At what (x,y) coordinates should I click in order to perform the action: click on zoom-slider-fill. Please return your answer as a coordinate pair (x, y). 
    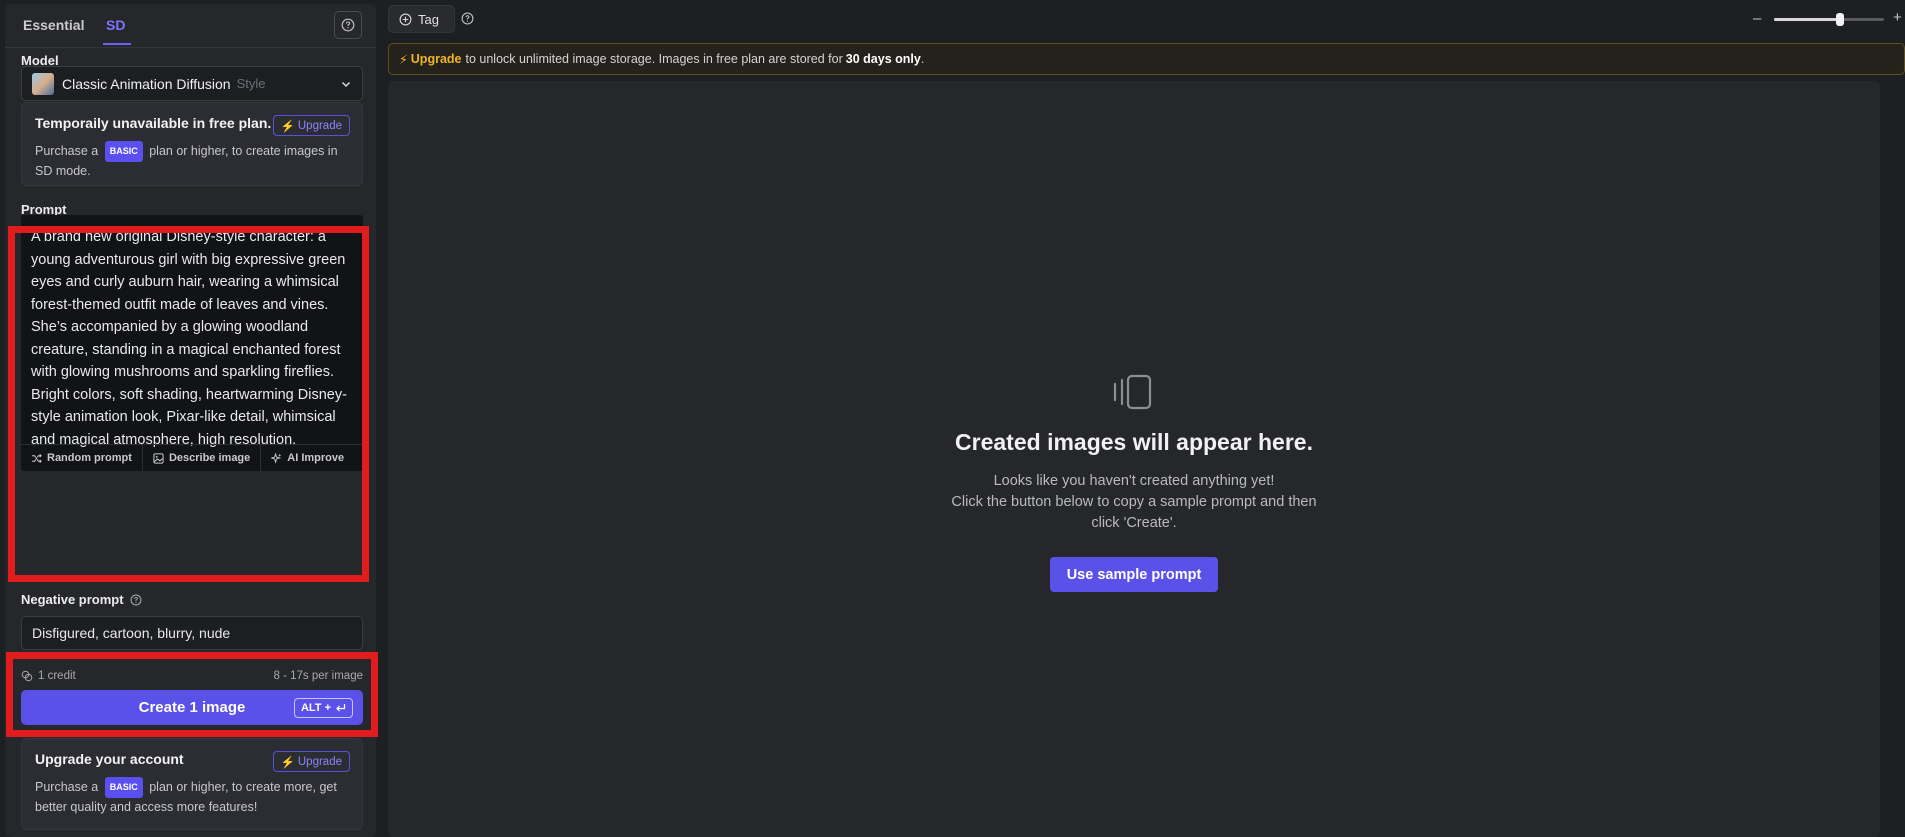
    Looking at the image, I should click on (1807, 19).